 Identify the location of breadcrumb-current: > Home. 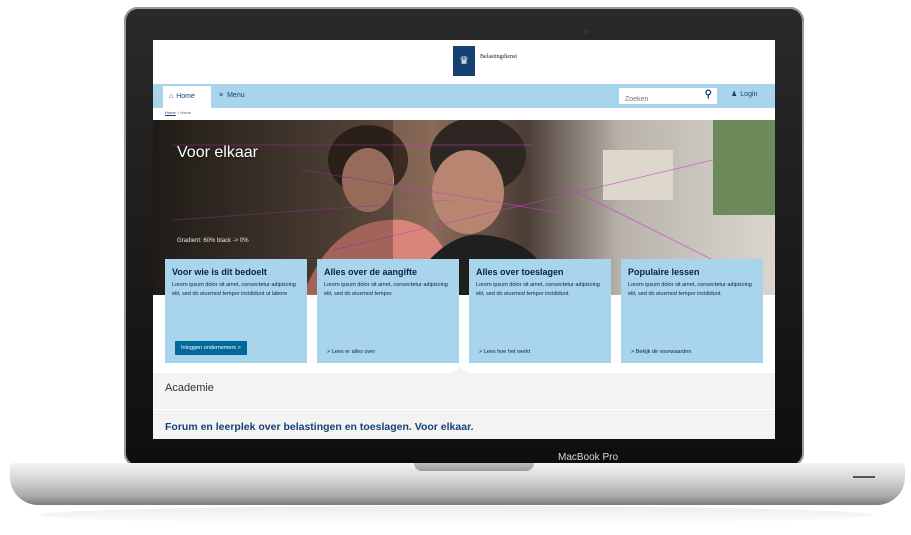
(183, 112).